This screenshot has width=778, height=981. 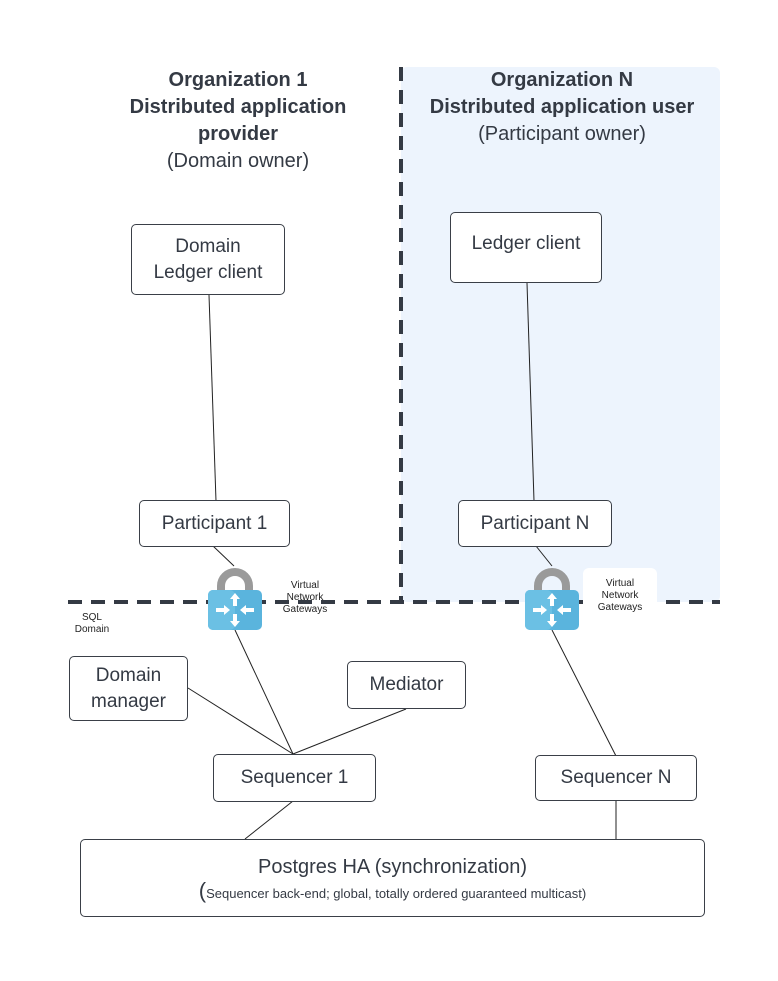 I want to click on postgres-ha-title: Postgres HA (synchronization), so click(x=392, y=866).